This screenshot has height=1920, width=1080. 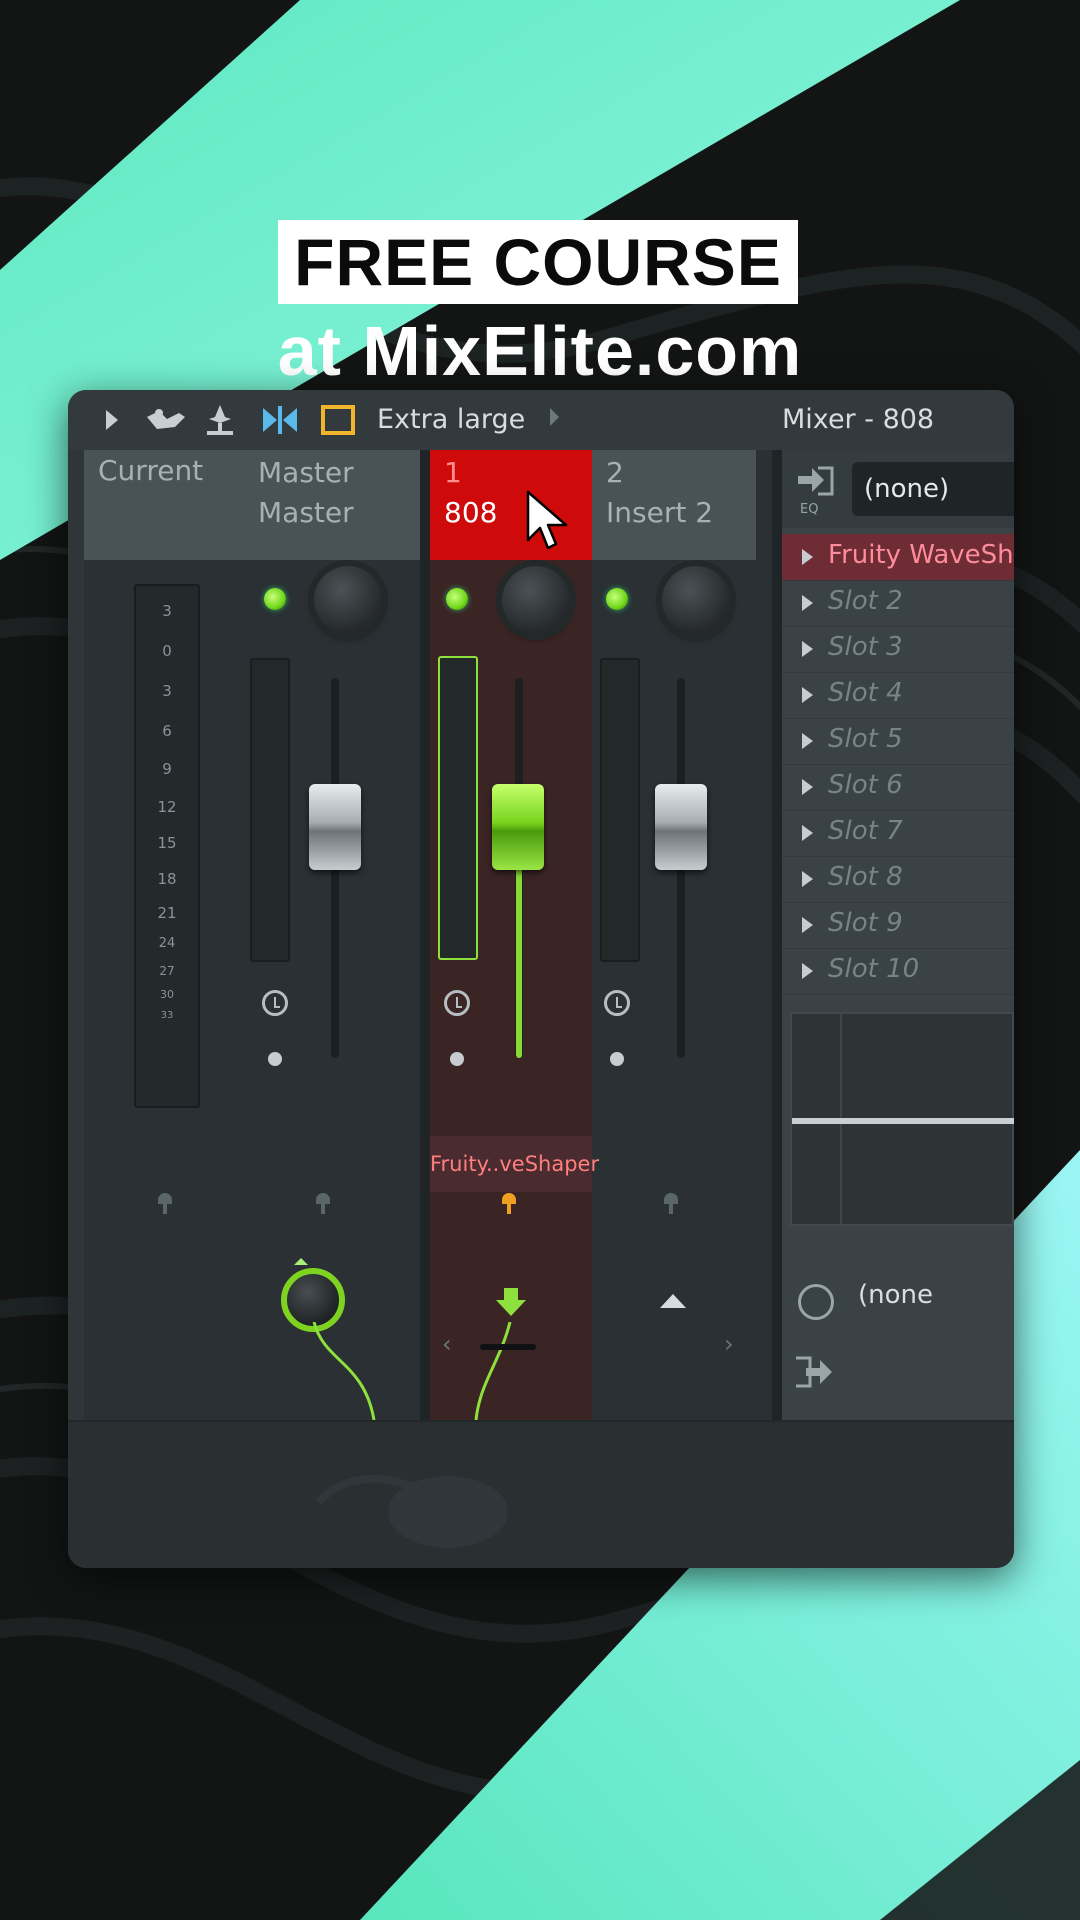 I want to click on scale-tick: 24, so click(x=167, y=943).